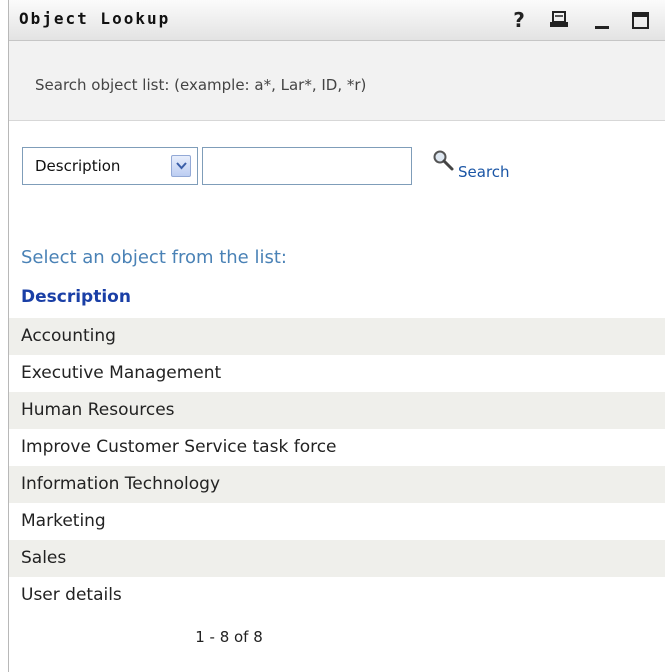 The image size is (665, 672). What do you see at coordinates (337, 410) in the screenshot?
I see `list-item: Human Resources` at bounding box center [337, 410].